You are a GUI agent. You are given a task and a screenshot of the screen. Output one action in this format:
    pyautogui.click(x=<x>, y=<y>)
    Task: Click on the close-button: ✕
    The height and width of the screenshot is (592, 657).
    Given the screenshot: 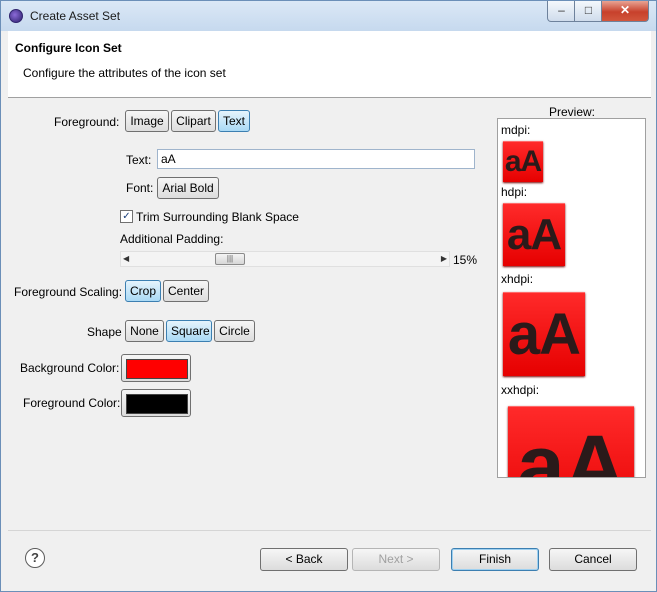 What is the action you would take?
    pyautogui.click(x=625, y=11)
    